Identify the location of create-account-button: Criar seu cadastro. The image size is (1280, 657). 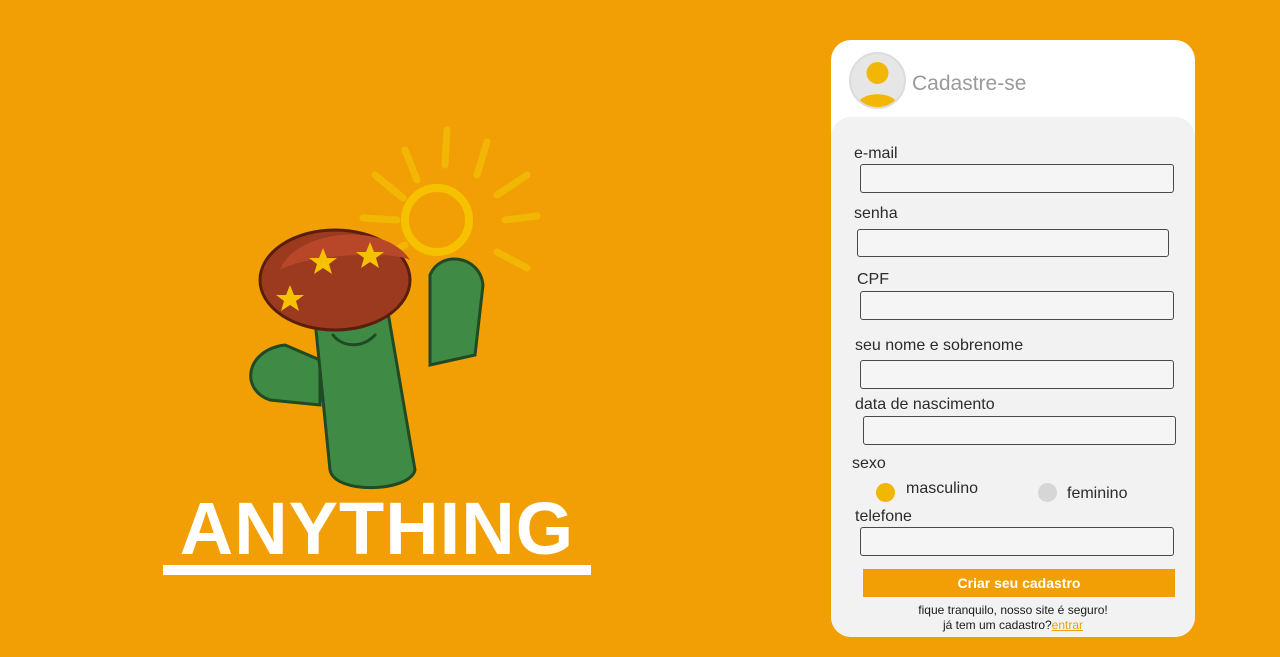
(1019, 583).